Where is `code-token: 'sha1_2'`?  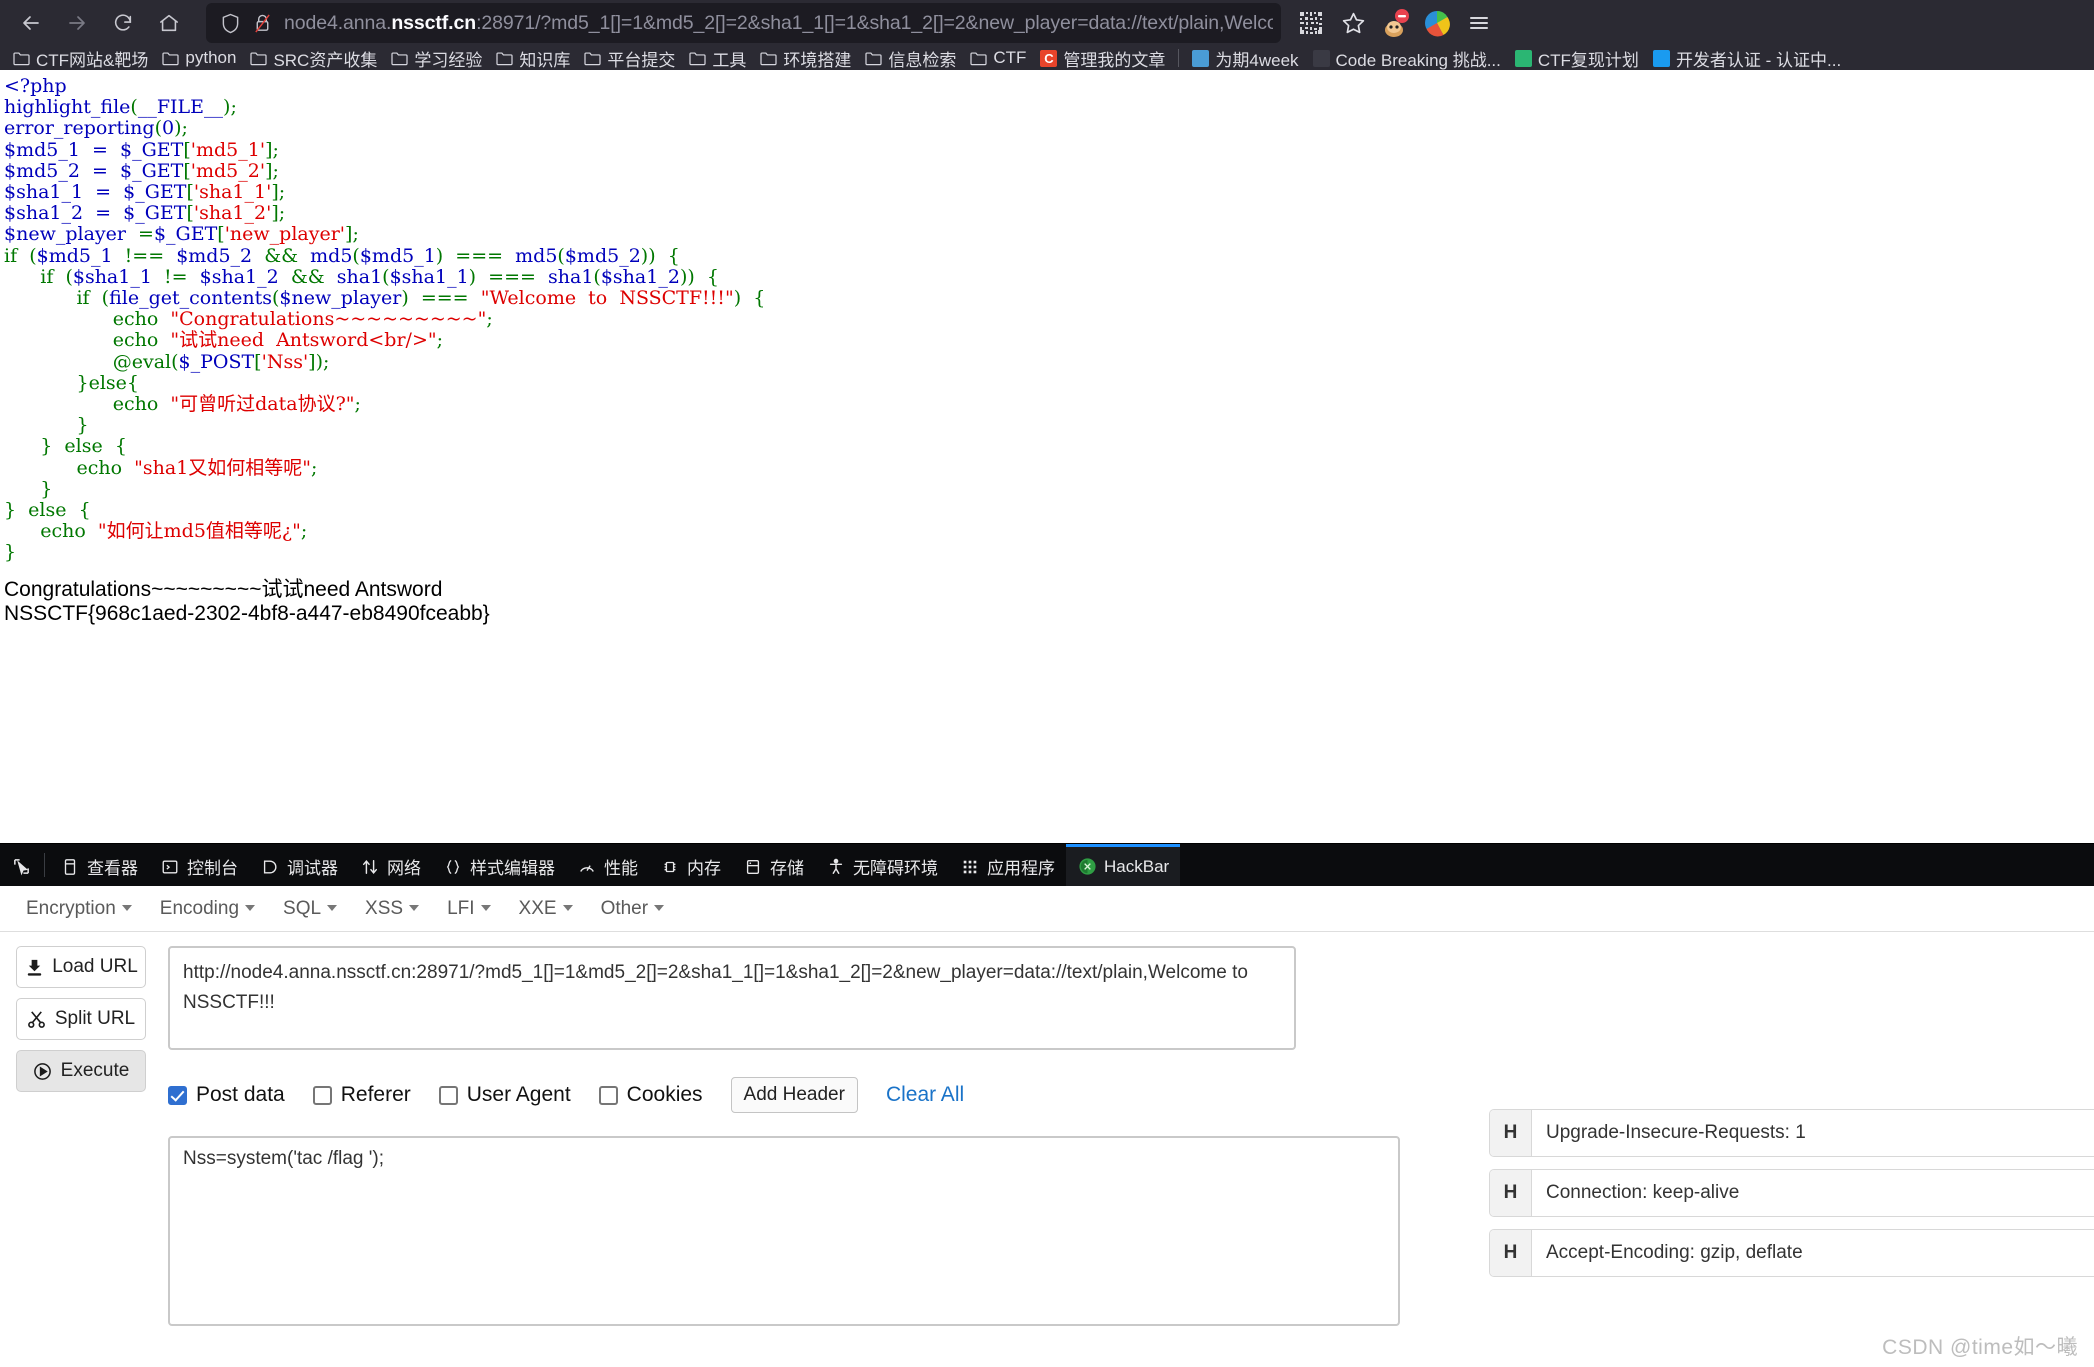
code-token: 'sha1_2' is located at coordinates (232, 213).